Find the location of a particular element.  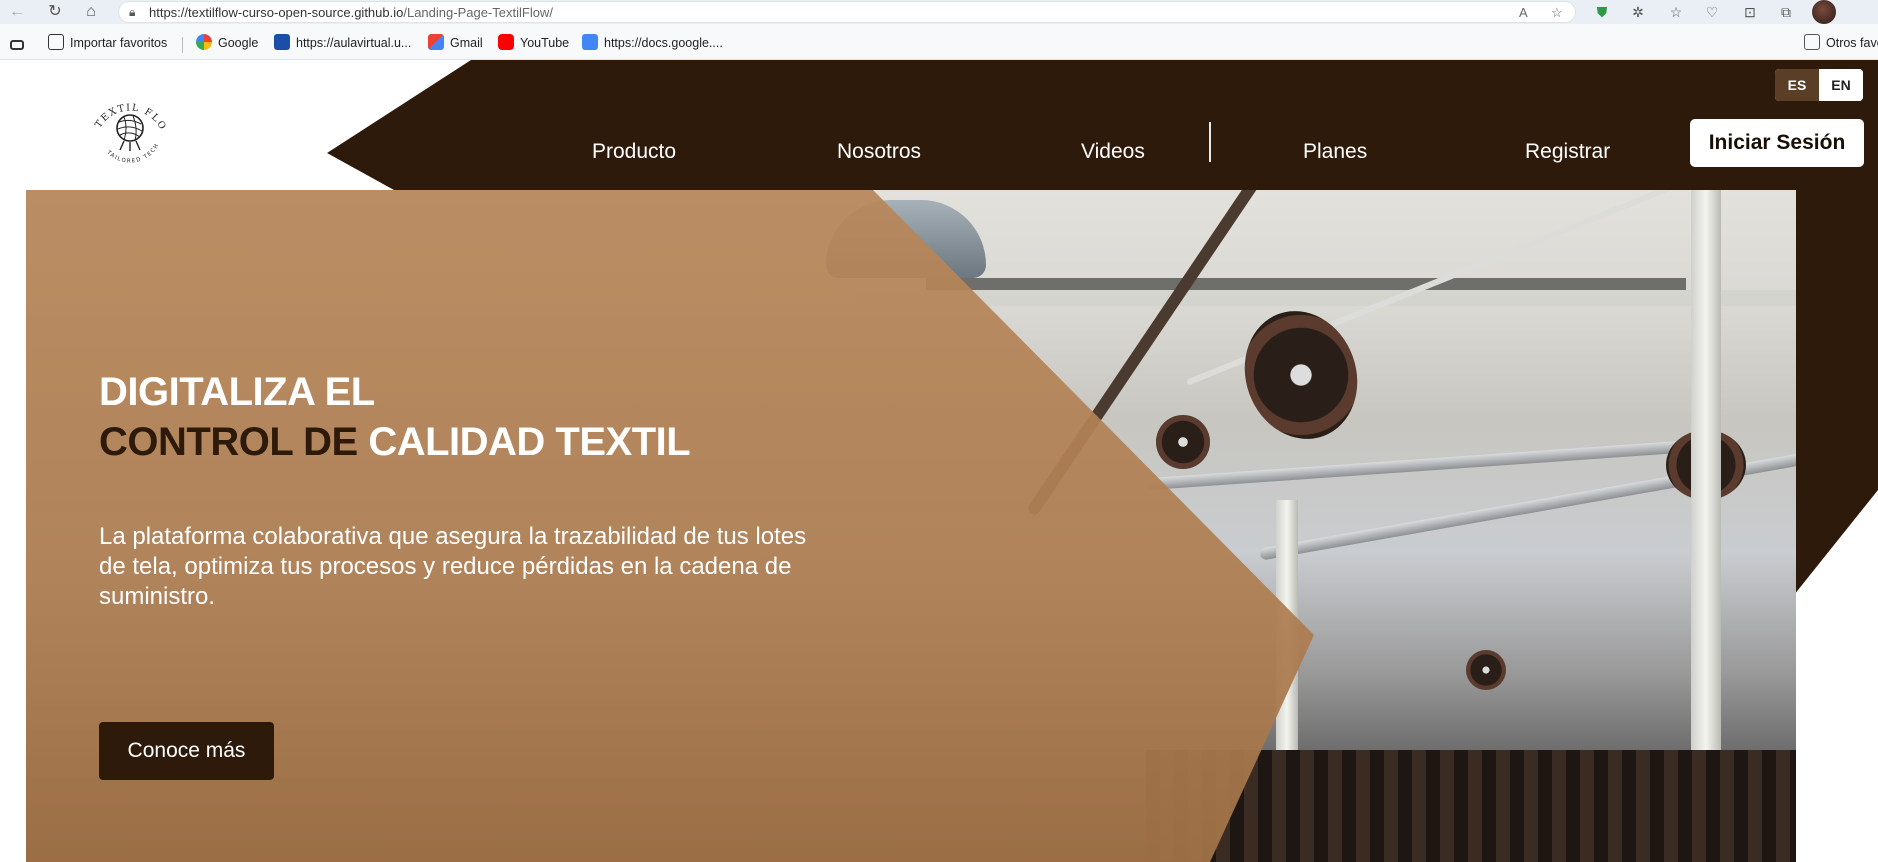

health-icon: ♡ is located at coordinates (1712, 12).